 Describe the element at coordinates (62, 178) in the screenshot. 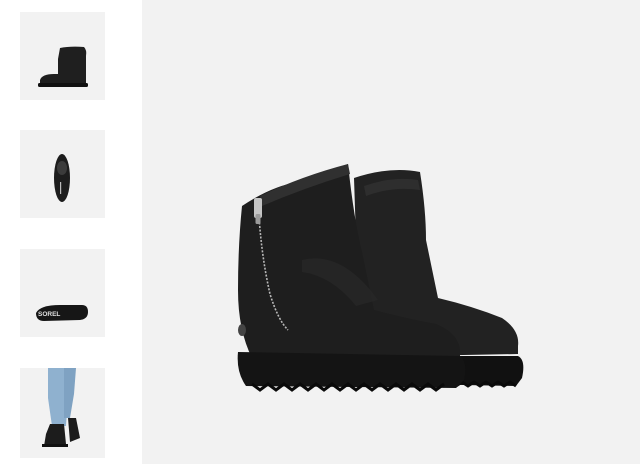

I see `boot-top-image` at that location.